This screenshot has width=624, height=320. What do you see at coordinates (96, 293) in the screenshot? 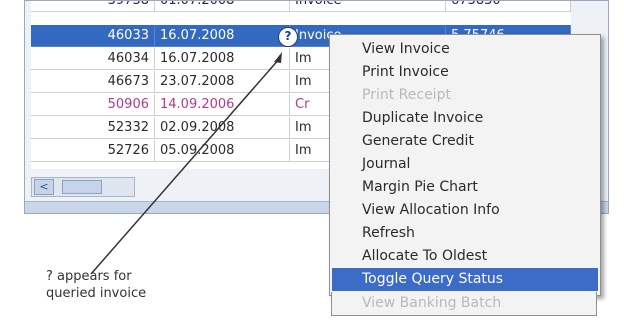
I see `callout-line-2: queried invoice` at bounding box center [96, 293].